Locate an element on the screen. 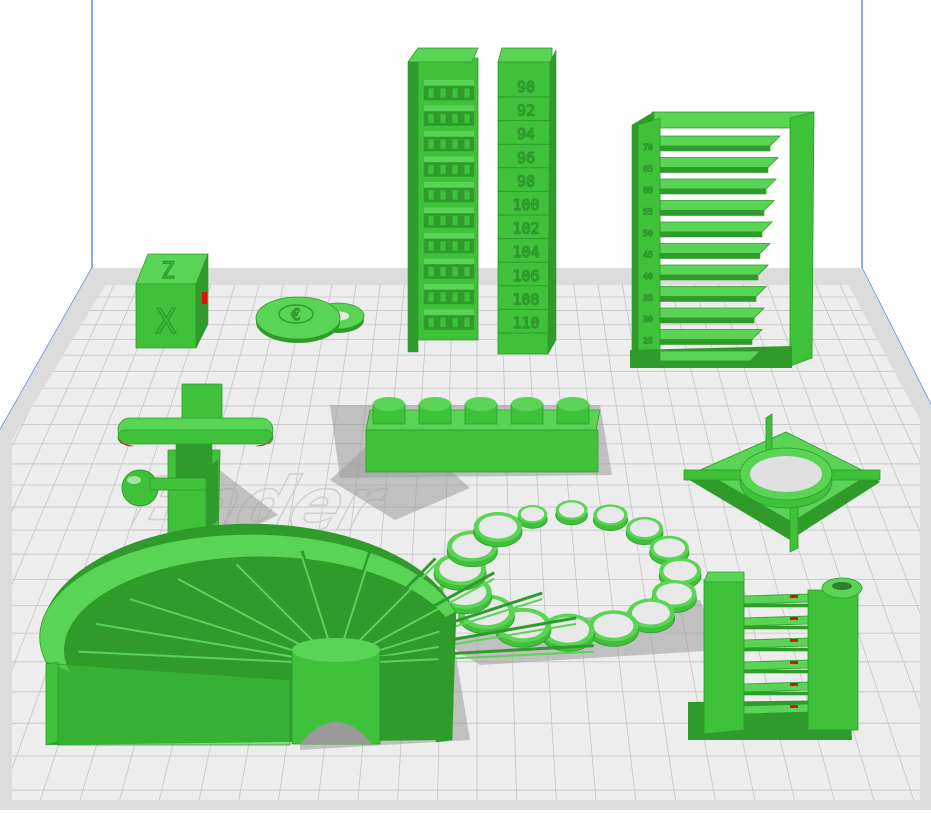 This screenshot has width=931, height=814. angle-label: 35 is located at coordinates (648, 298).